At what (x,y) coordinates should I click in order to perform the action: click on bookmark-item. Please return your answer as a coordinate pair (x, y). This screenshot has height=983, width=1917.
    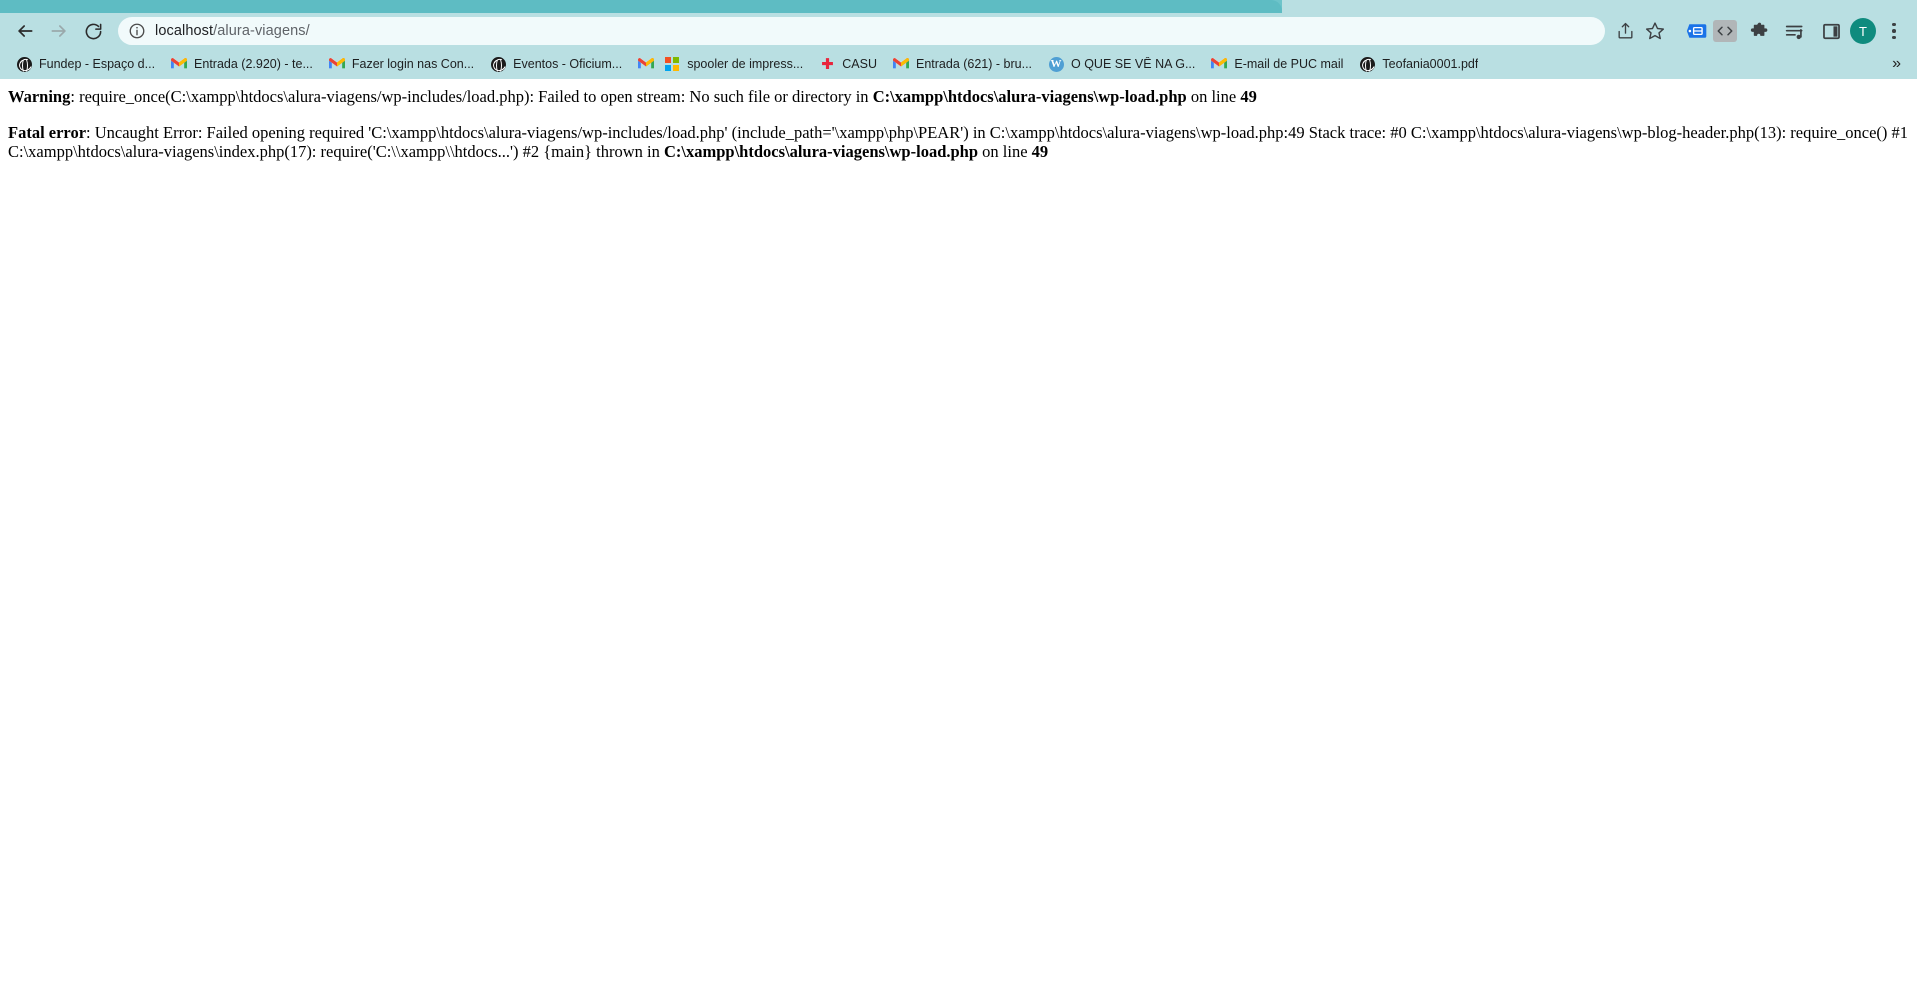
    Looking at the image, I should click on (643, 64).